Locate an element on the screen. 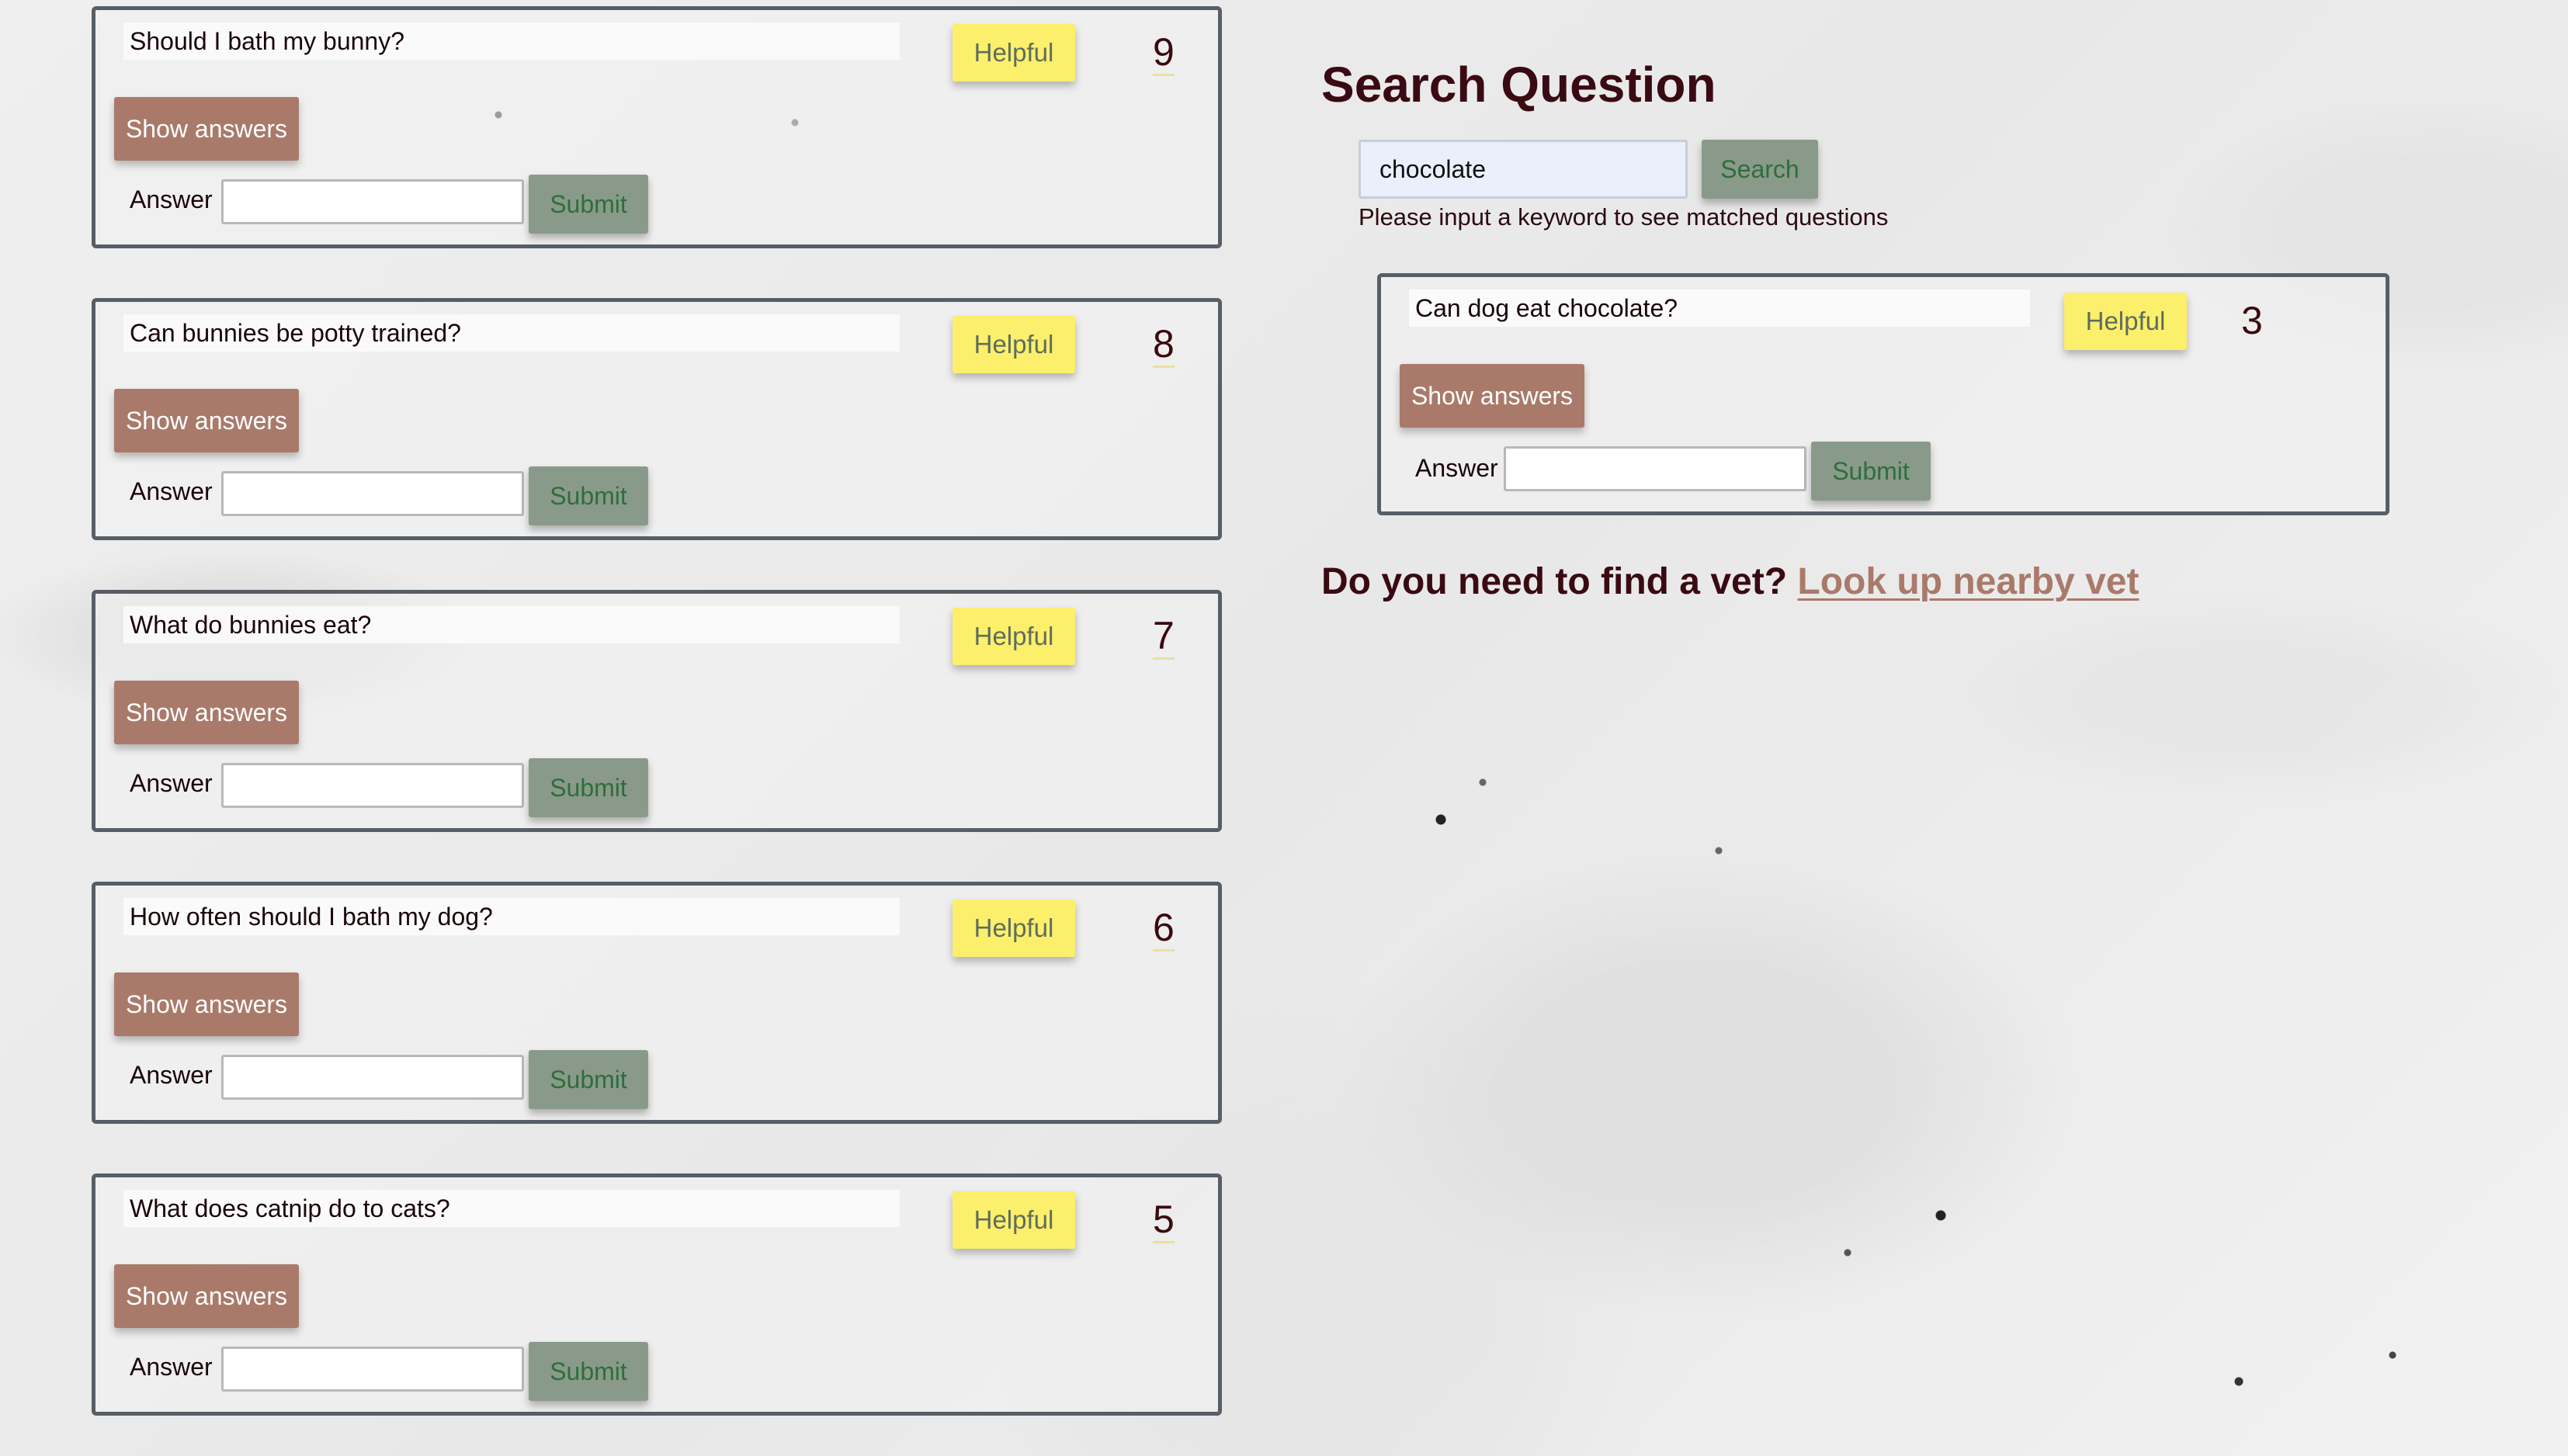 Image resolution: width=2568 pixels, height=1456 pixels. search-input-value: chocolate is located at coordinates (1432, 169).